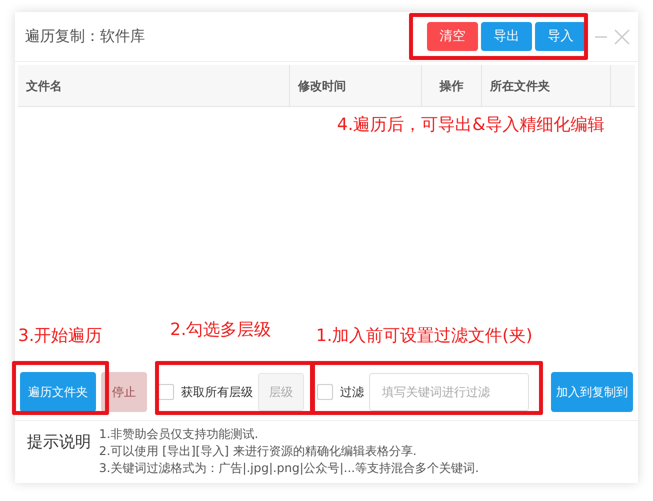 Image resolution: width=653 pixels, height=501 pixels. Describe the element at coordinates (622, 36) in the screenshot. I see `close-icon` at that location.